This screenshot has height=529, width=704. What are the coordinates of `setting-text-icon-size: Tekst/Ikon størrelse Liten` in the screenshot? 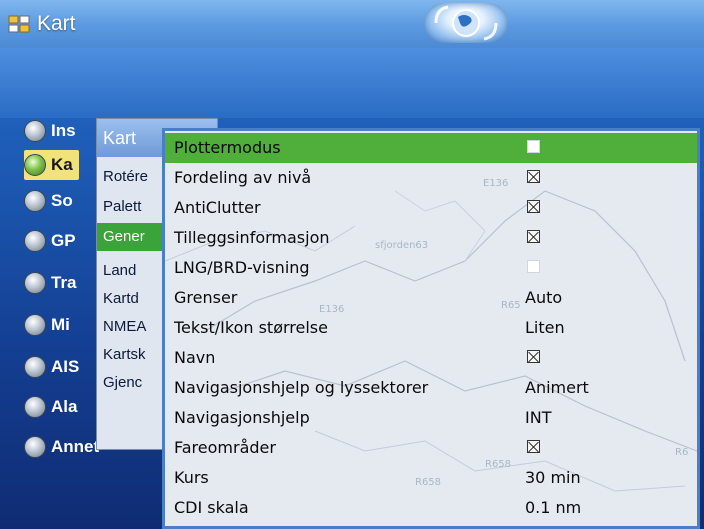 It's located at (431, 328).